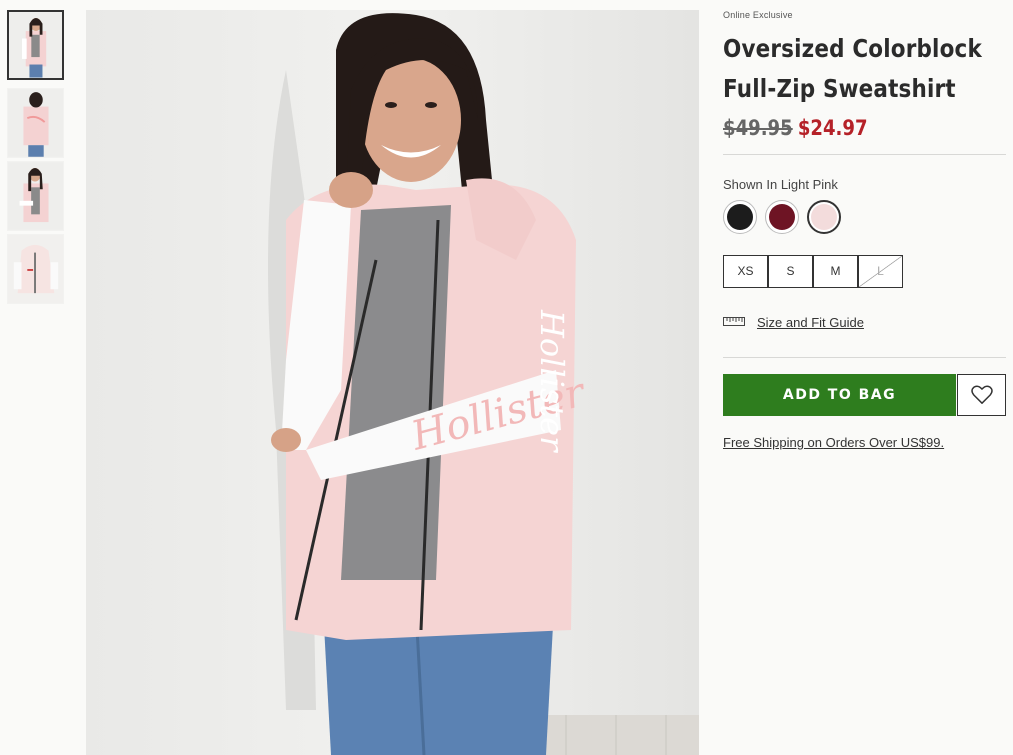 The image size is (1013, 755). What do you see at coordinates (790, 271) in the screenshot?
I see `size-option-s: S` at bounding box center [790, 271].